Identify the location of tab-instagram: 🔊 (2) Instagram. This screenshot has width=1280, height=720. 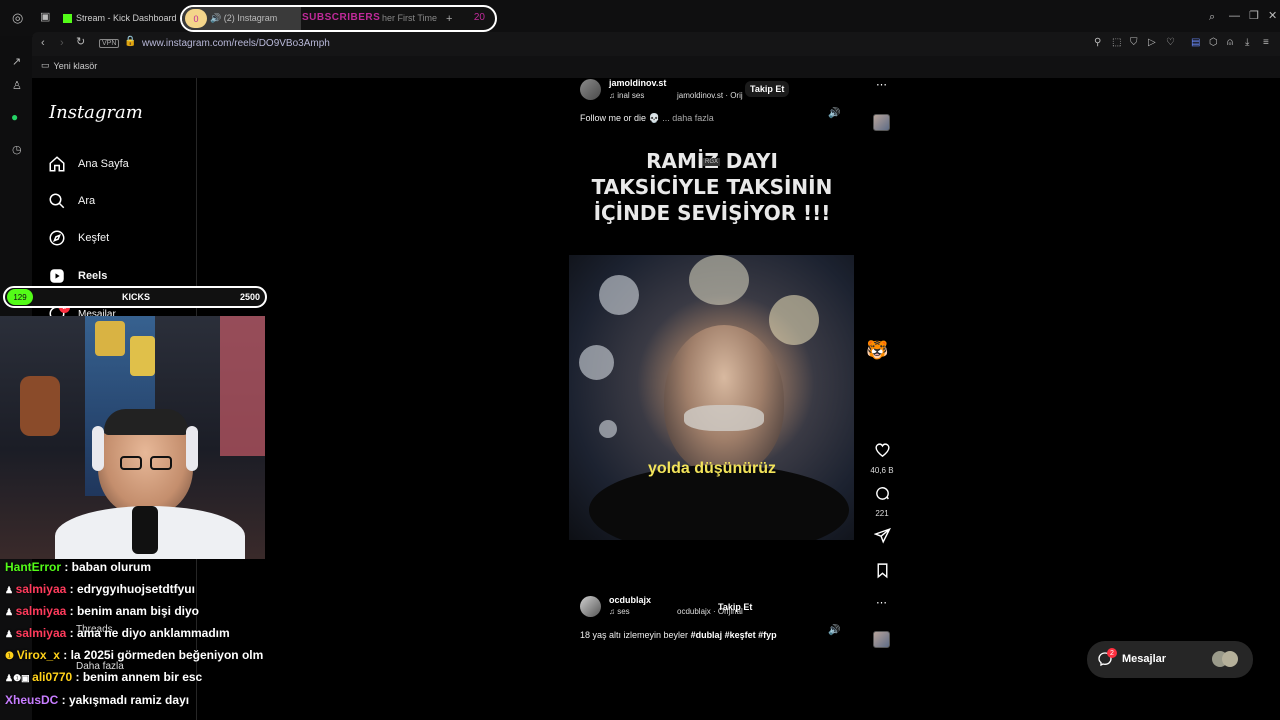
(243, 18).